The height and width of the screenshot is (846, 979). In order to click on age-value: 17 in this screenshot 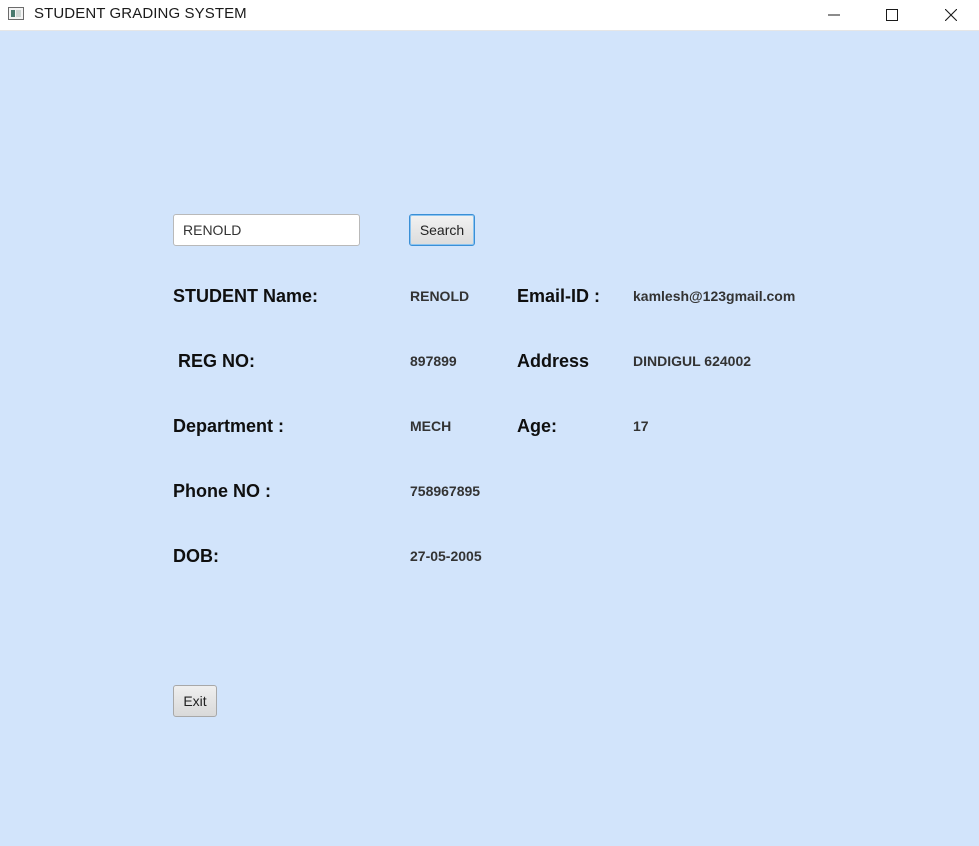, I will do `click(641, 426)`.